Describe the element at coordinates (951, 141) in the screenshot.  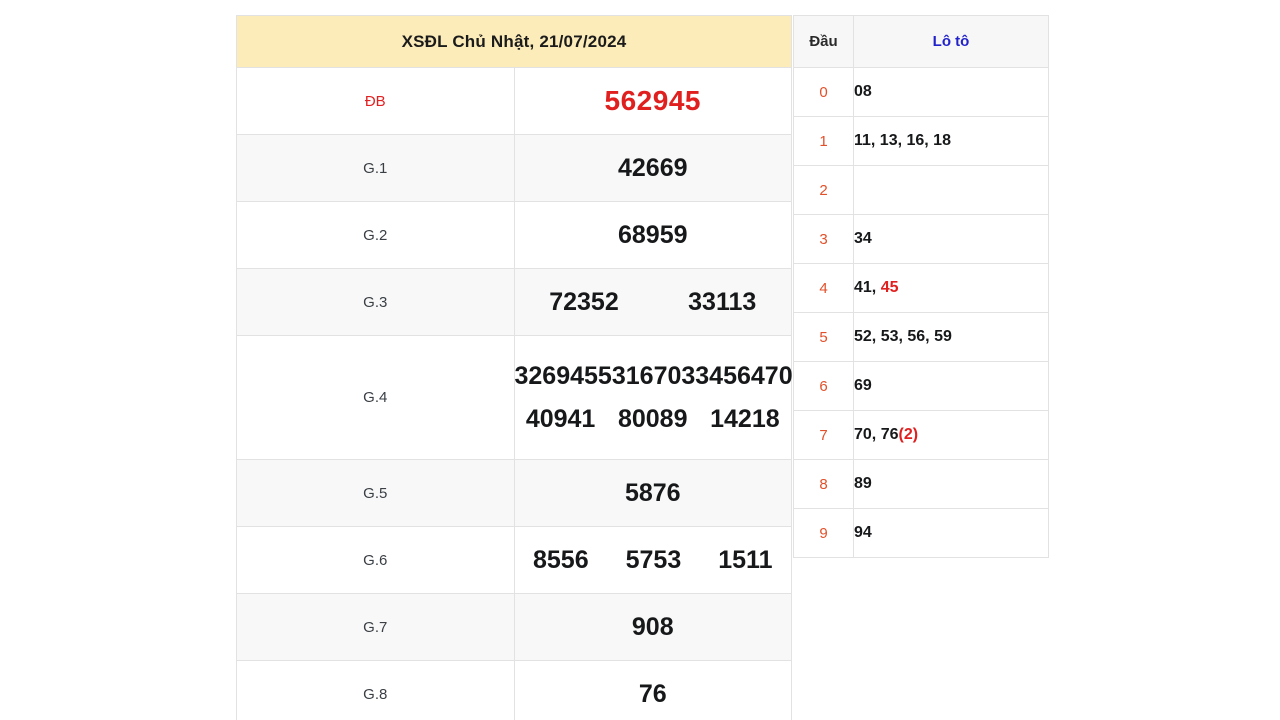
I see `loto-values-1: 11, 13, 16, 18` at that location.